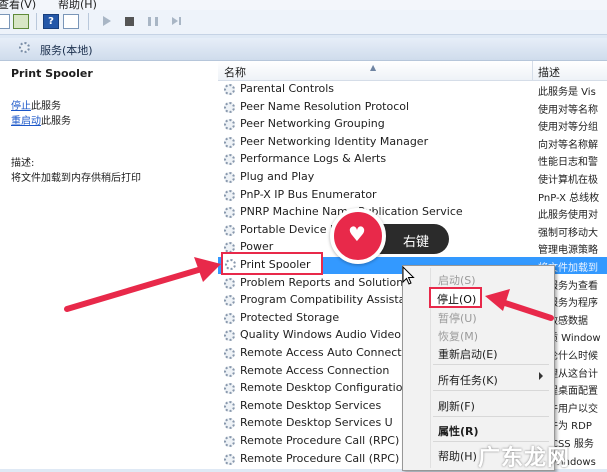  I want to click on watermark: 广东龙网, so click(524, 458).